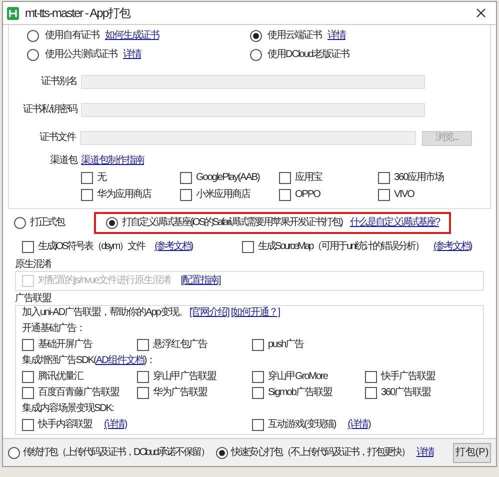 This screenshot has width=499, height=477. I want to click on label: 使用公共测试证书, so click(81, 55).